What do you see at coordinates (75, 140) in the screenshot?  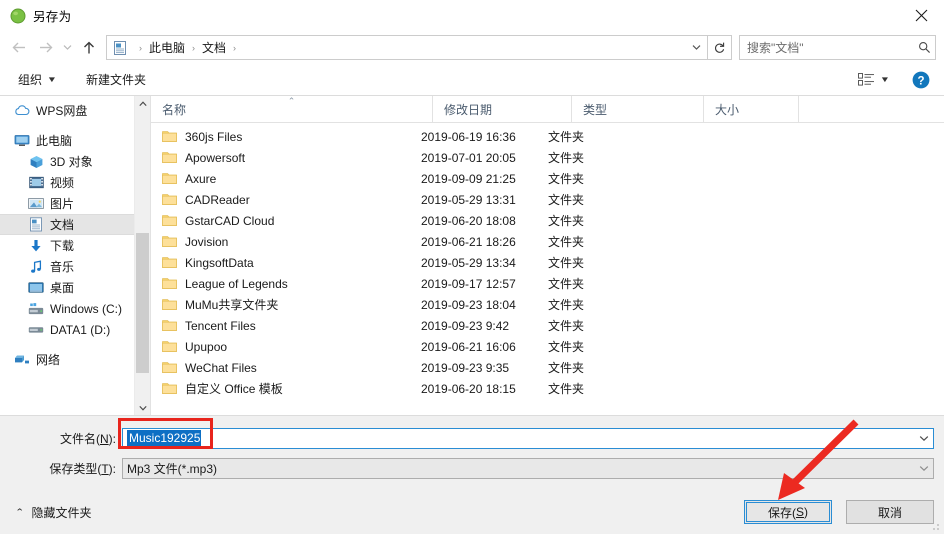 I see `sidebar-item-this-pc: 此电脑` at bounding box center [75, 140].